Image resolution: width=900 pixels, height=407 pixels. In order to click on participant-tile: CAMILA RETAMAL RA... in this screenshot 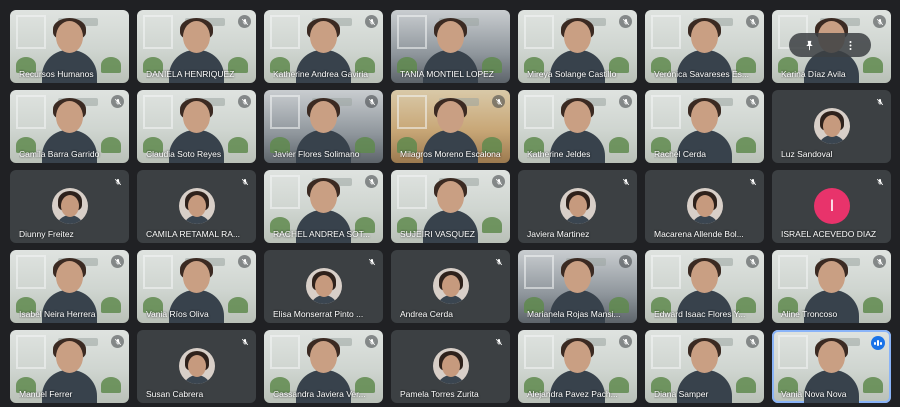, I will do `click(196, 206)`.